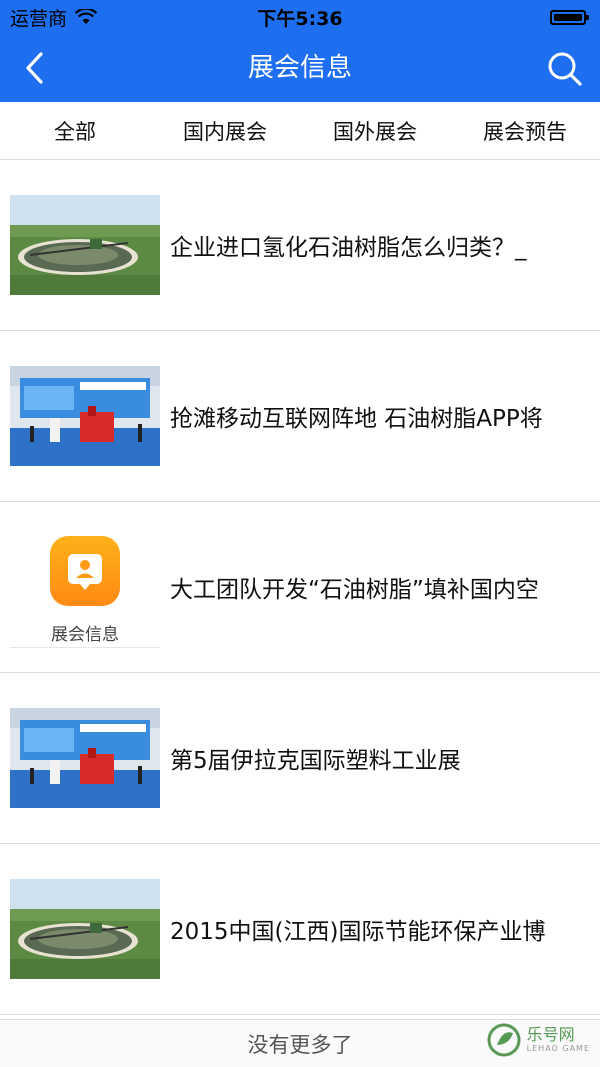 This screenshot has width=600, height=1067. I want to click on item-title: 企业进口氢化石油树脂怎么归类？_, so click(348, 248).